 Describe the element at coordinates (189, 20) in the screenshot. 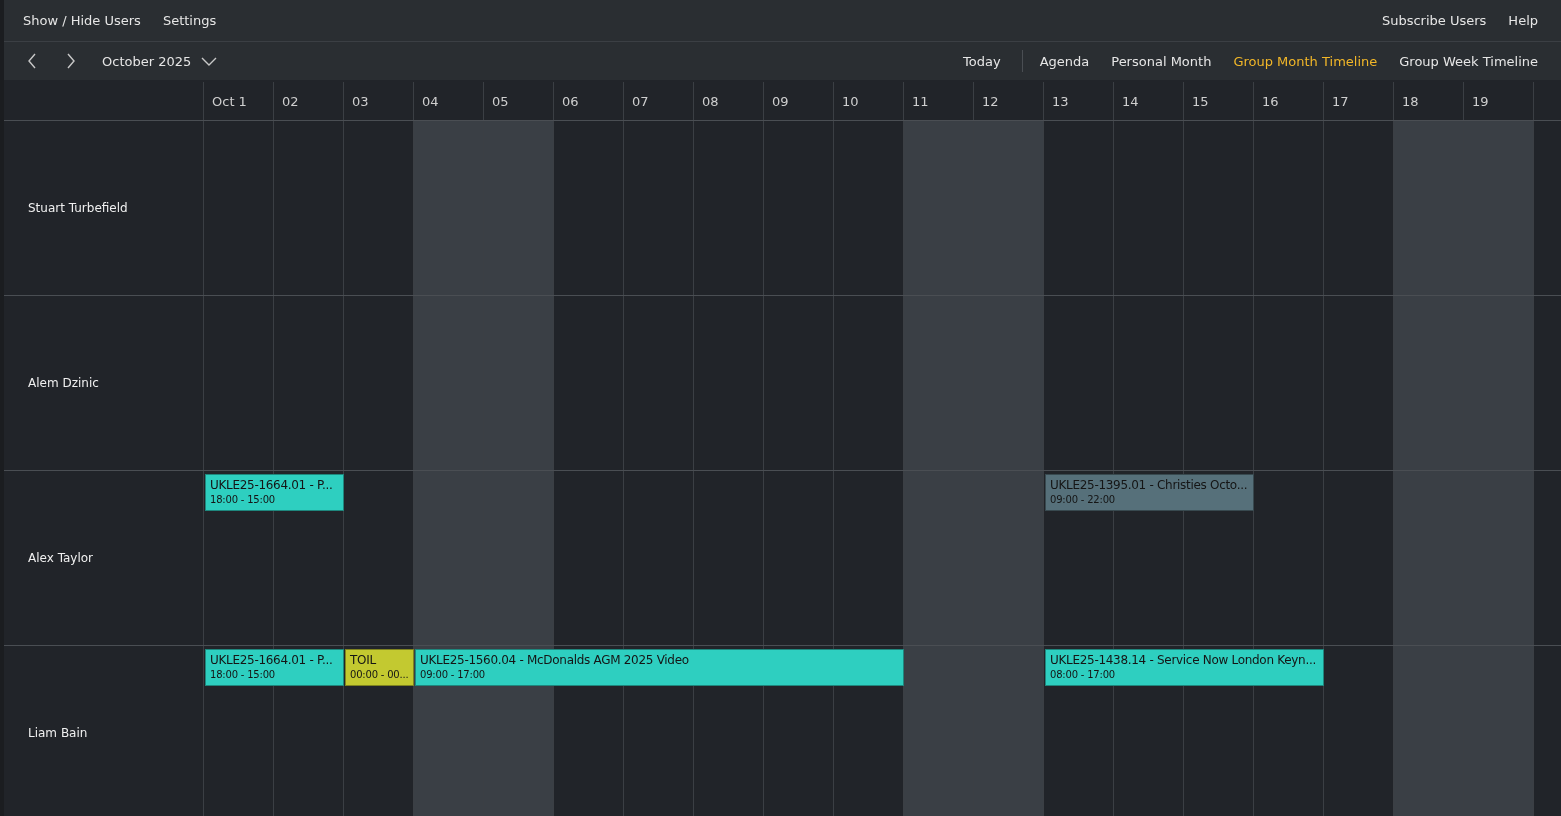

I see `menu-button: Settings` at that location.